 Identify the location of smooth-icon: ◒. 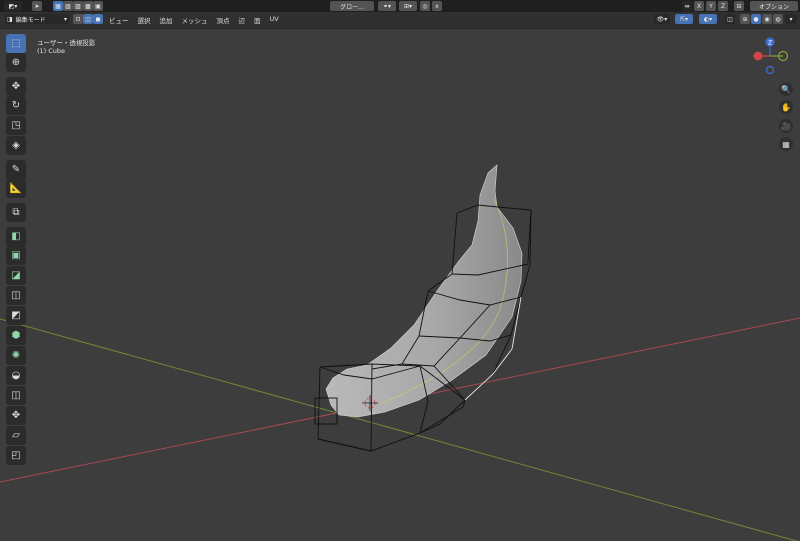
(16, 375).